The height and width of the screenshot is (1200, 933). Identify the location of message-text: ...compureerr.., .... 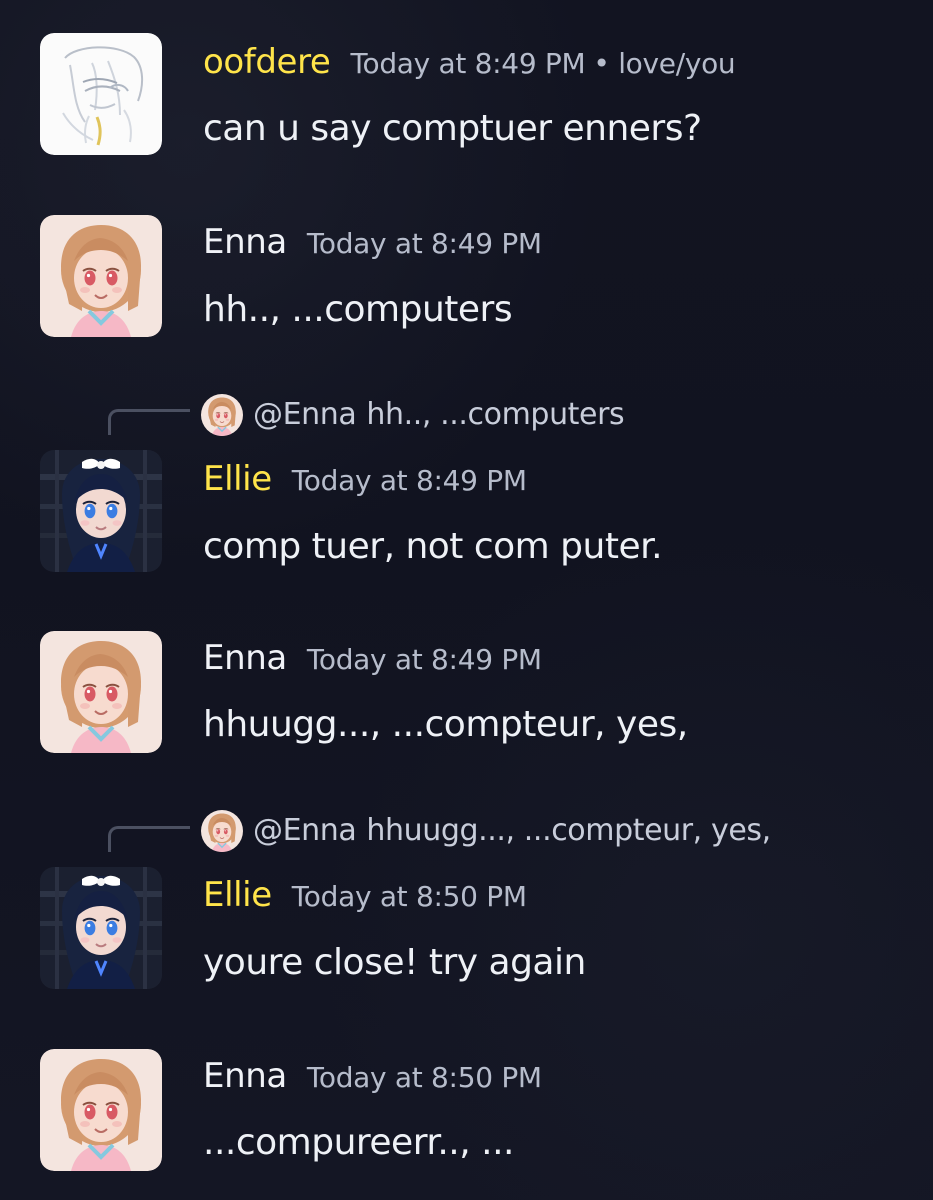
(358, 1142).